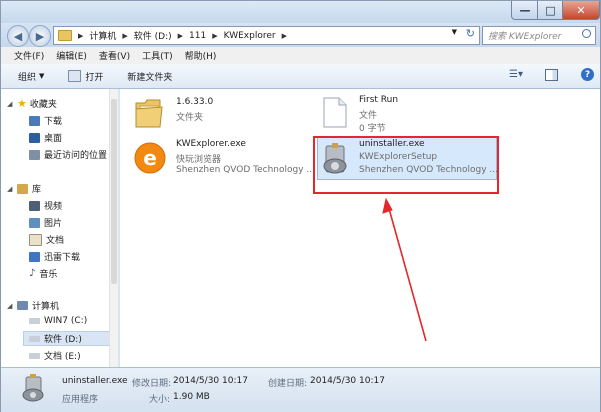  What do you see at coordinates (210, 381) in the screenshot?
I see `details-modified-value: 2014/5/30 10:17` at bounding box center [210, 381].